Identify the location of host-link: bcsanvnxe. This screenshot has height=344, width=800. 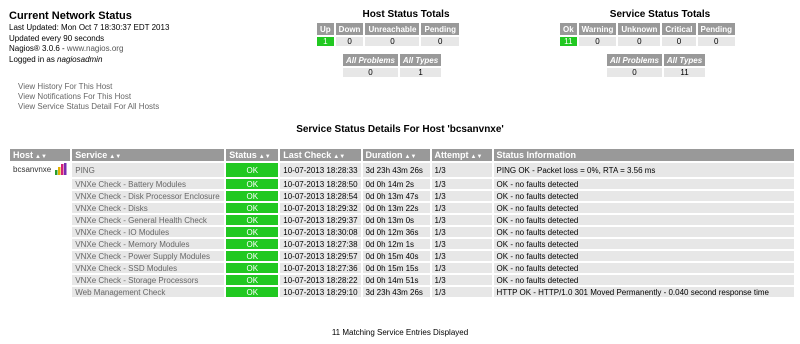
(32, 169).